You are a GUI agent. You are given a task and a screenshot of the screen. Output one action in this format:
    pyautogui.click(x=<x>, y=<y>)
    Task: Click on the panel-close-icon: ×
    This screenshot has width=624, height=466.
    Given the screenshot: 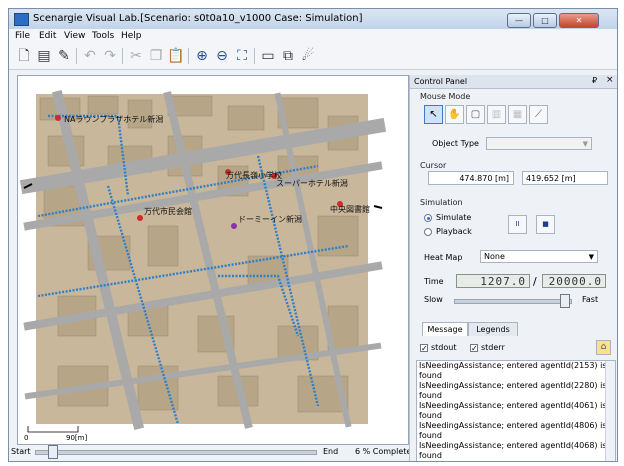 What is the action you would take?
    pyautogui.click(x=610, y=80)
    